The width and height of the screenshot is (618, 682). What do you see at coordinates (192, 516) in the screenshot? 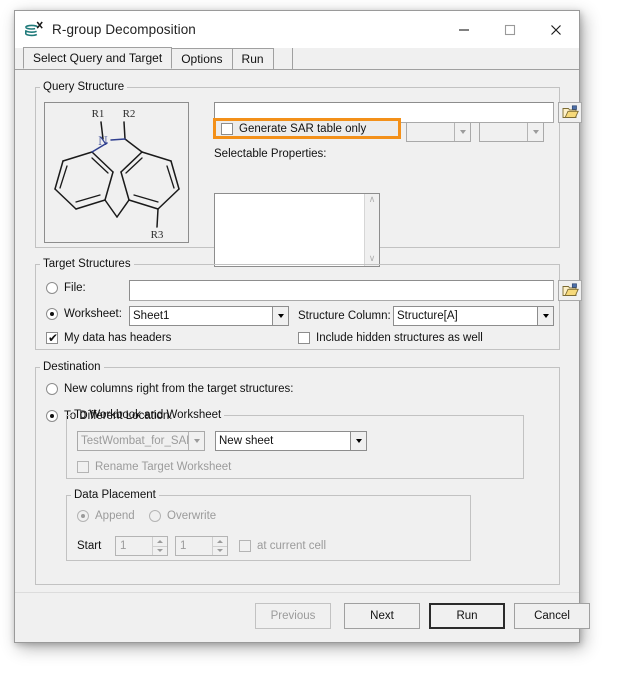
I see `radio-label: Overwrite` at bounding box center [192, 516].